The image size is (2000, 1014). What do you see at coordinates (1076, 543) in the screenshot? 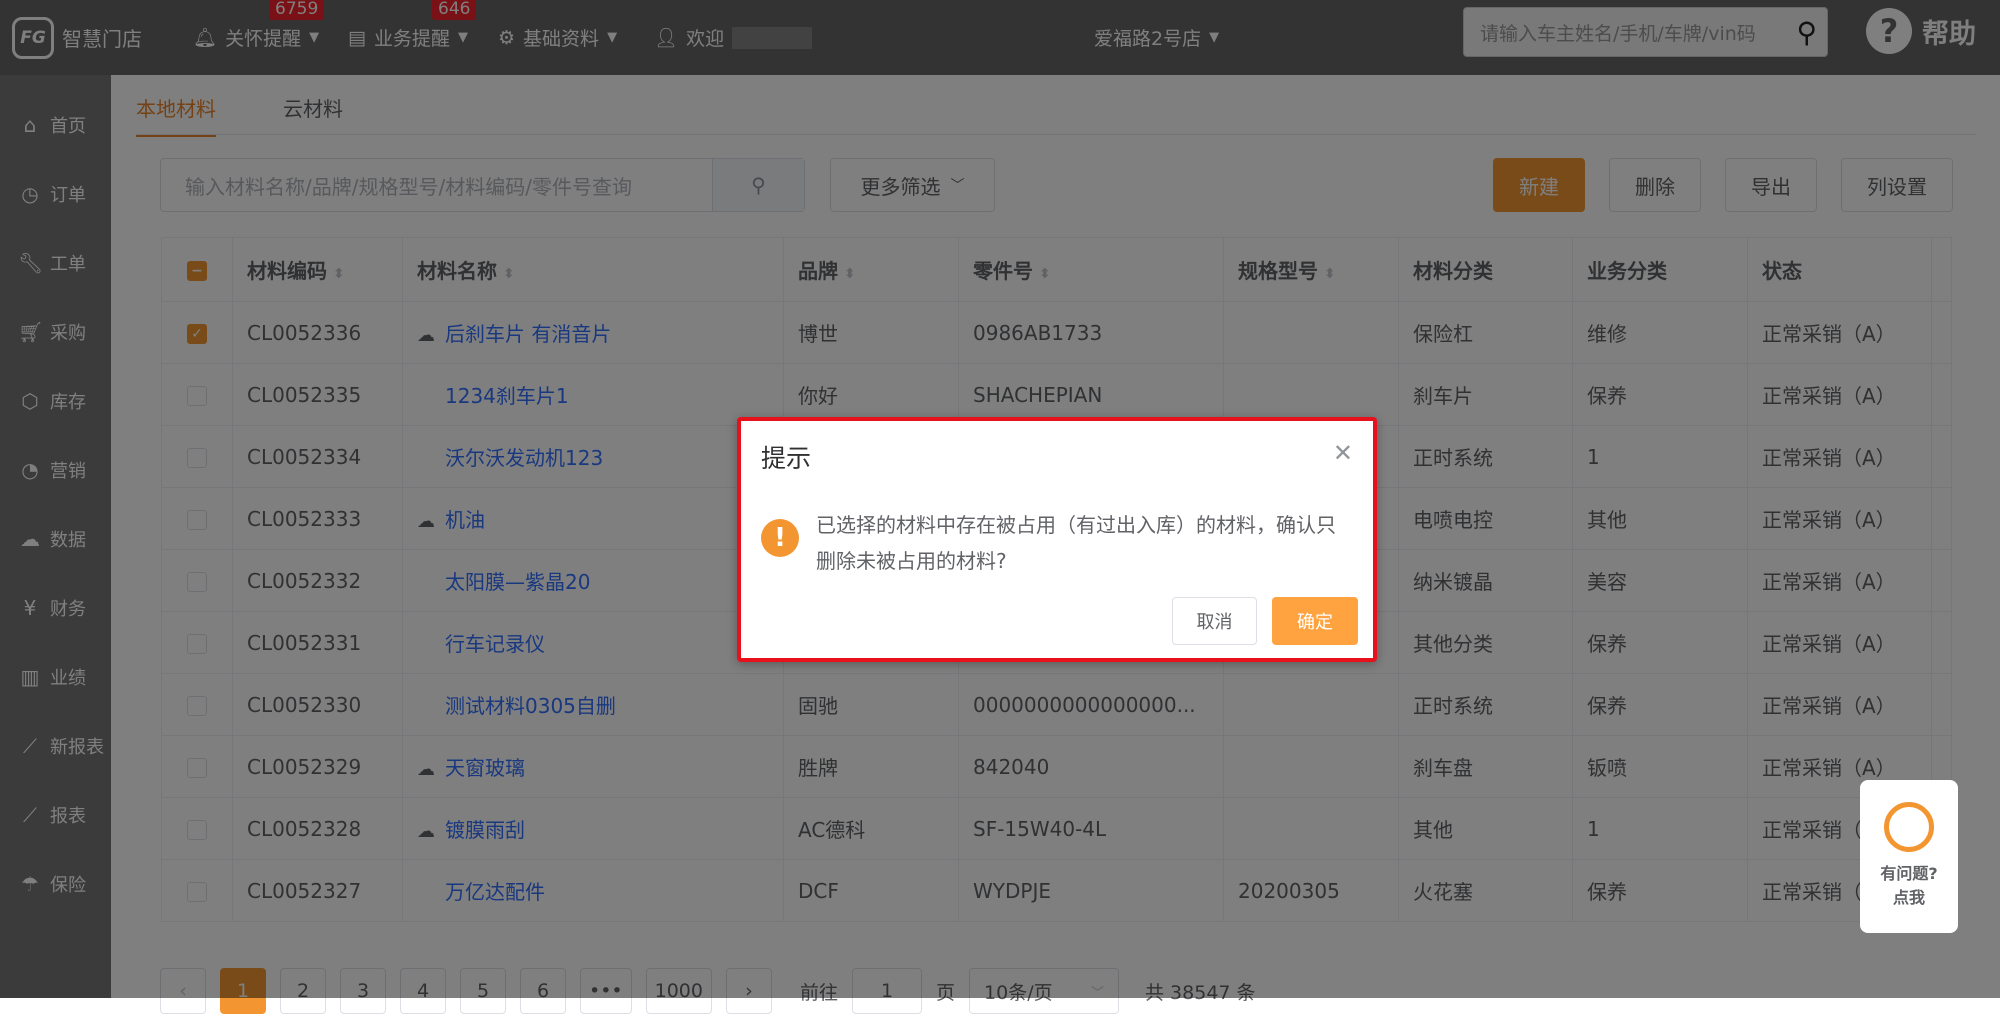
I see `dialog-message: 已选择的材料中存在被占用（有过出入库）的材料，确认只删除未被占用的材料?` at bounding box center [1076, 543].